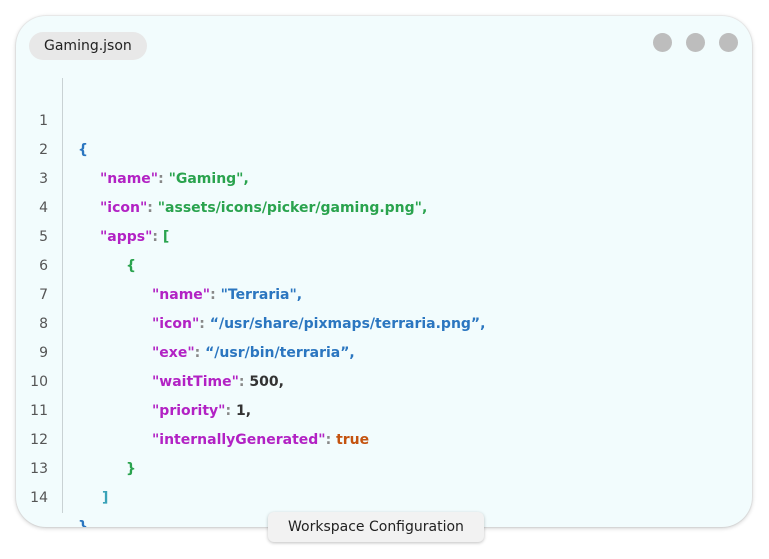 Image resolution: width=769 pixels, height=559 pixels. I want to click on json-key: "apps", so click(126, 237).